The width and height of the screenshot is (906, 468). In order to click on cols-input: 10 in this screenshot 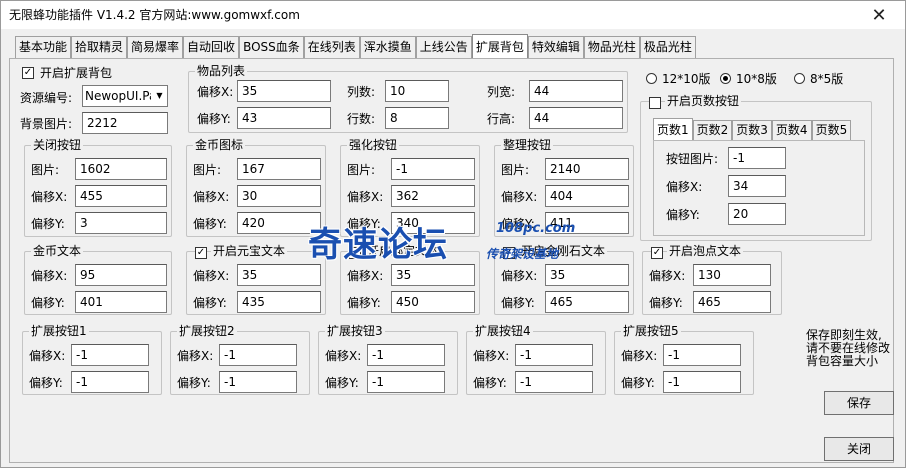, I will do `click(417, 91)`.